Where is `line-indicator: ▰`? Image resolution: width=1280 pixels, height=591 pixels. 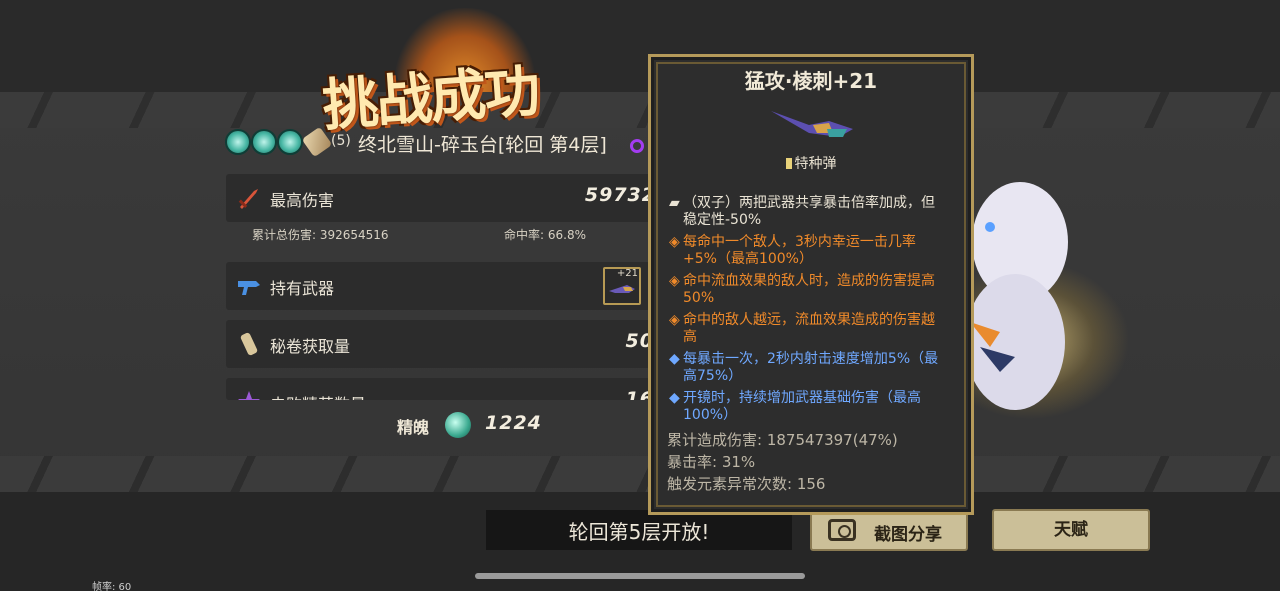
line-indicator: ▰ is located at coordinates (674, 203).